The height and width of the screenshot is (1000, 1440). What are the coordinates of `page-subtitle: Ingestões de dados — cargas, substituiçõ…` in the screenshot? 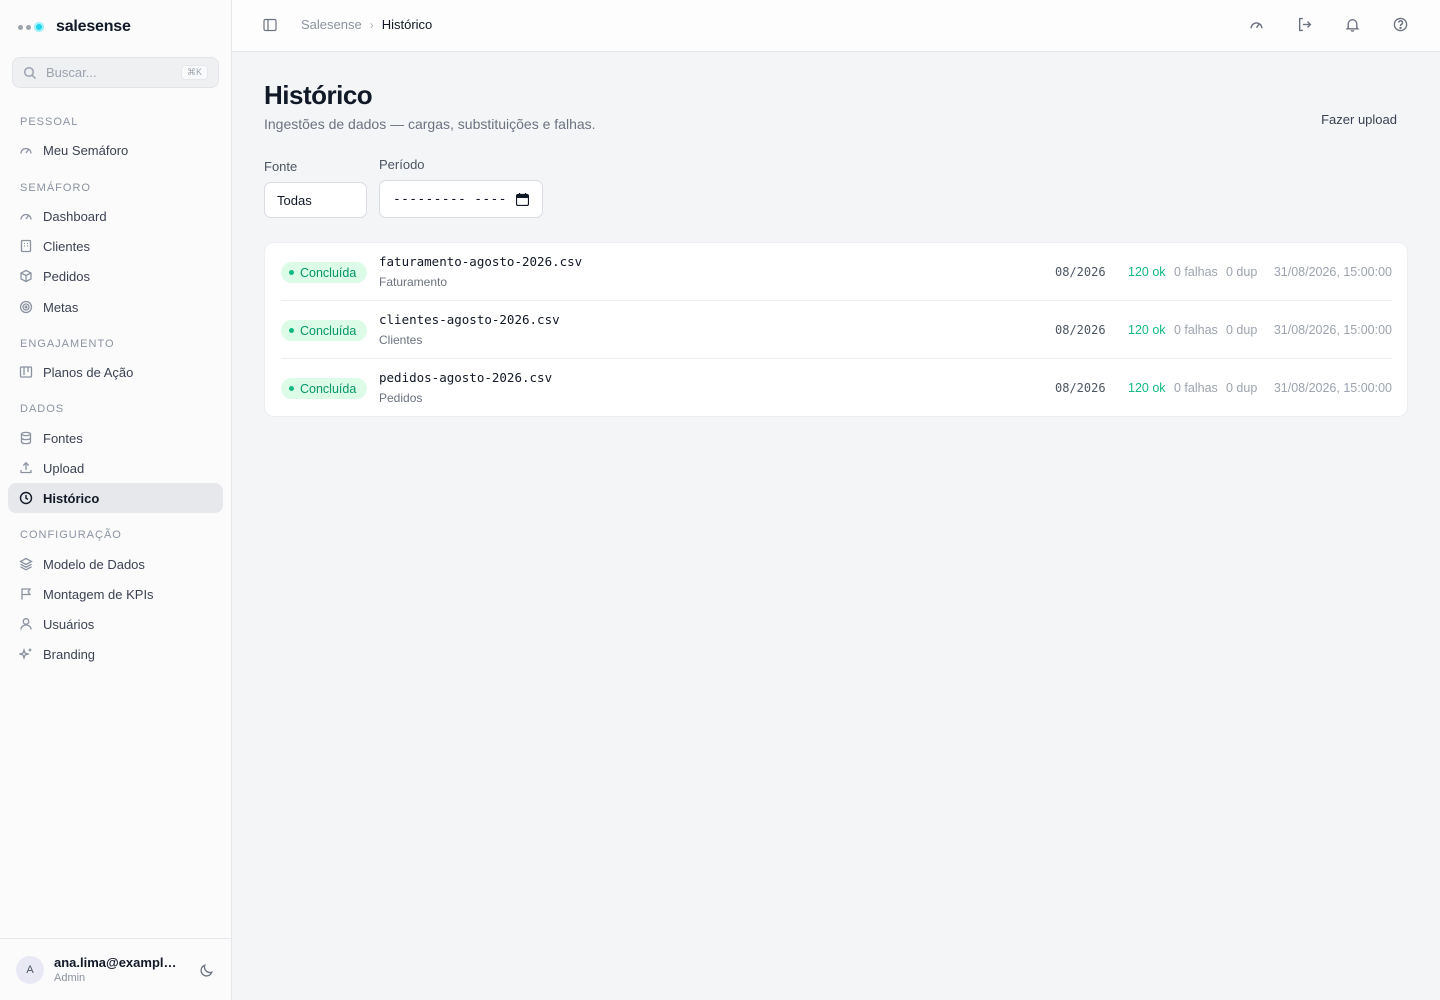 It's located at (430, 124).